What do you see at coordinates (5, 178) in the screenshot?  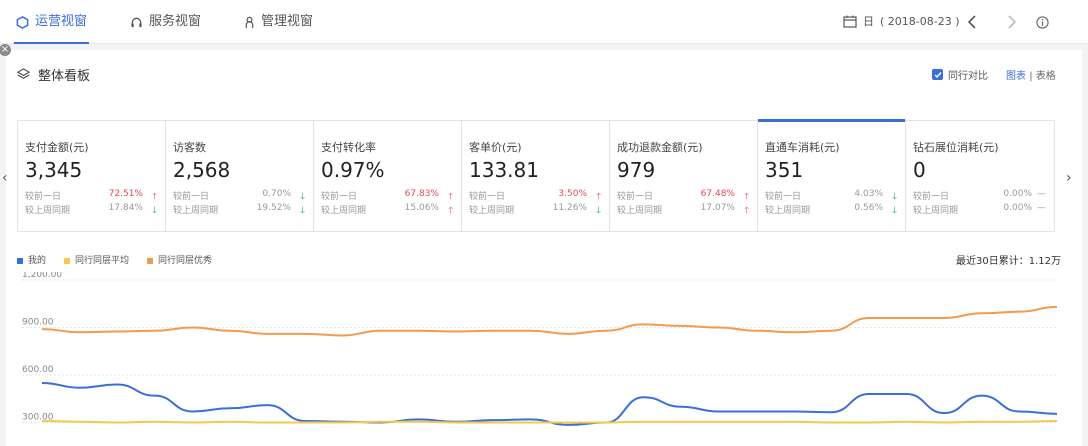 I see `cards-prev-arrow: ‹` at bounding box center [5, 178].